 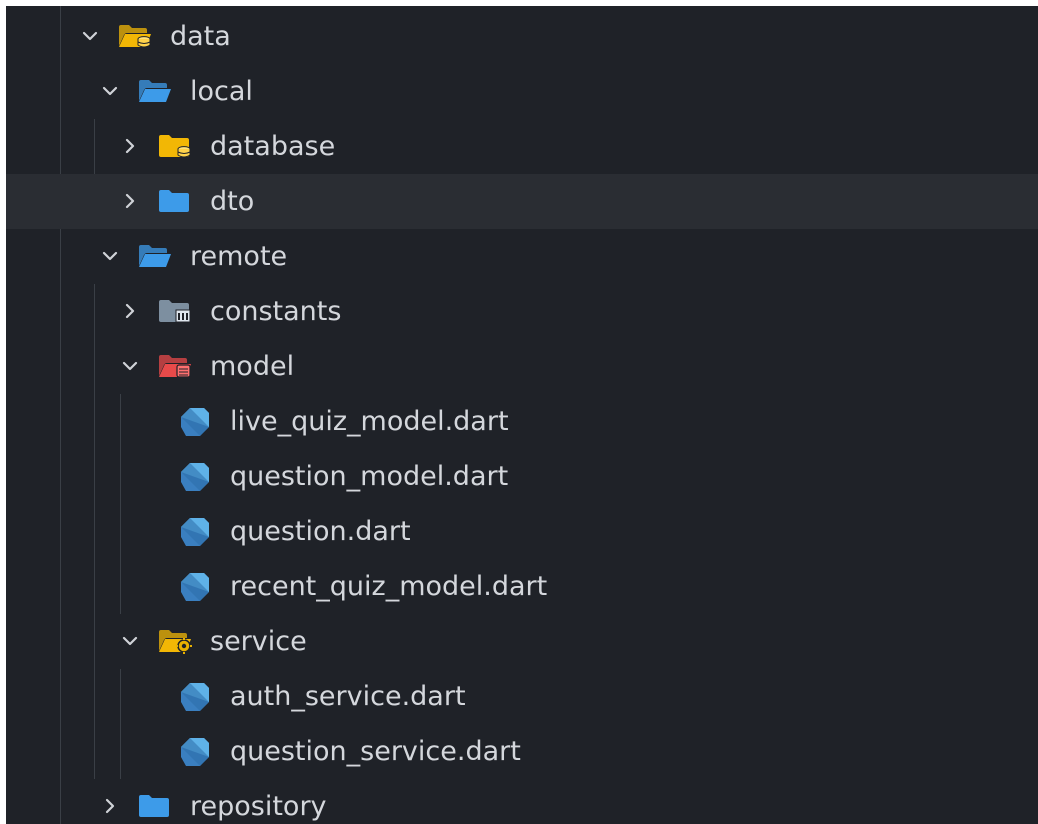 I want to click on tree-item-label: local, so click(x=221, y=91).